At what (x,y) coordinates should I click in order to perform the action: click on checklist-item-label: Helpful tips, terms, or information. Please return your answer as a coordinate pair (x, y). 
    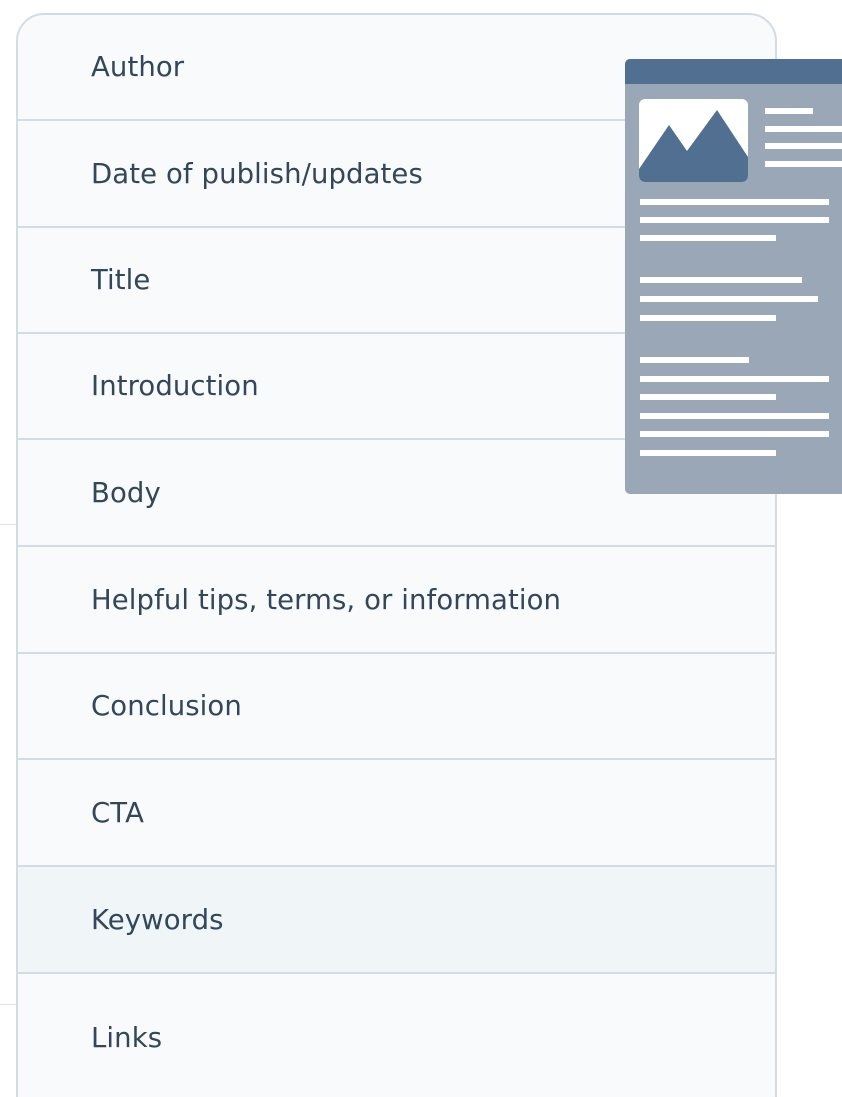
    Looking at the image, I should click on (326, 599).